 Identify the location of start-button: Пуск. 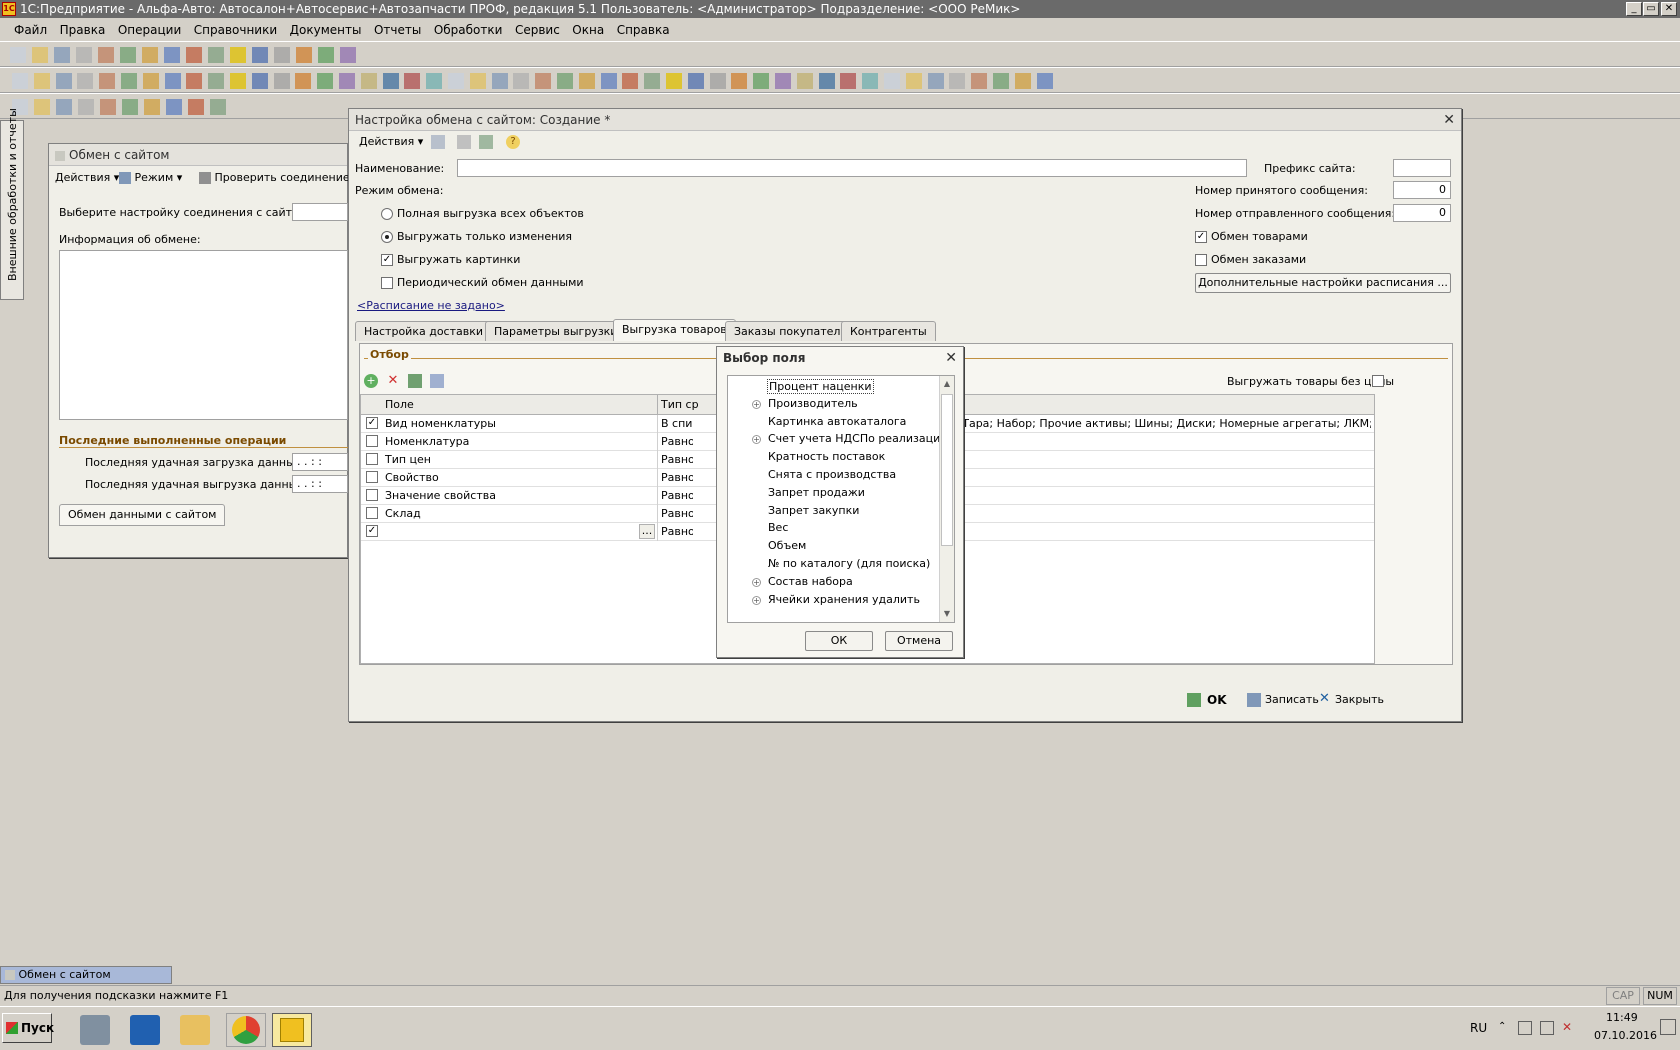
(28, 1028).